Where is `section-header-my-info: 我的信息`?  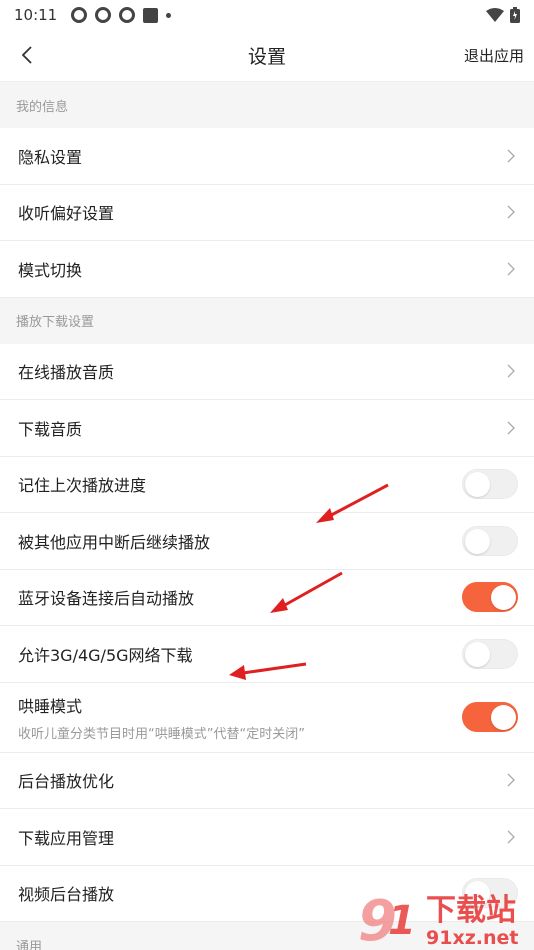 section-header-my-info: 我的信息 is located at coordinates (267, 105).